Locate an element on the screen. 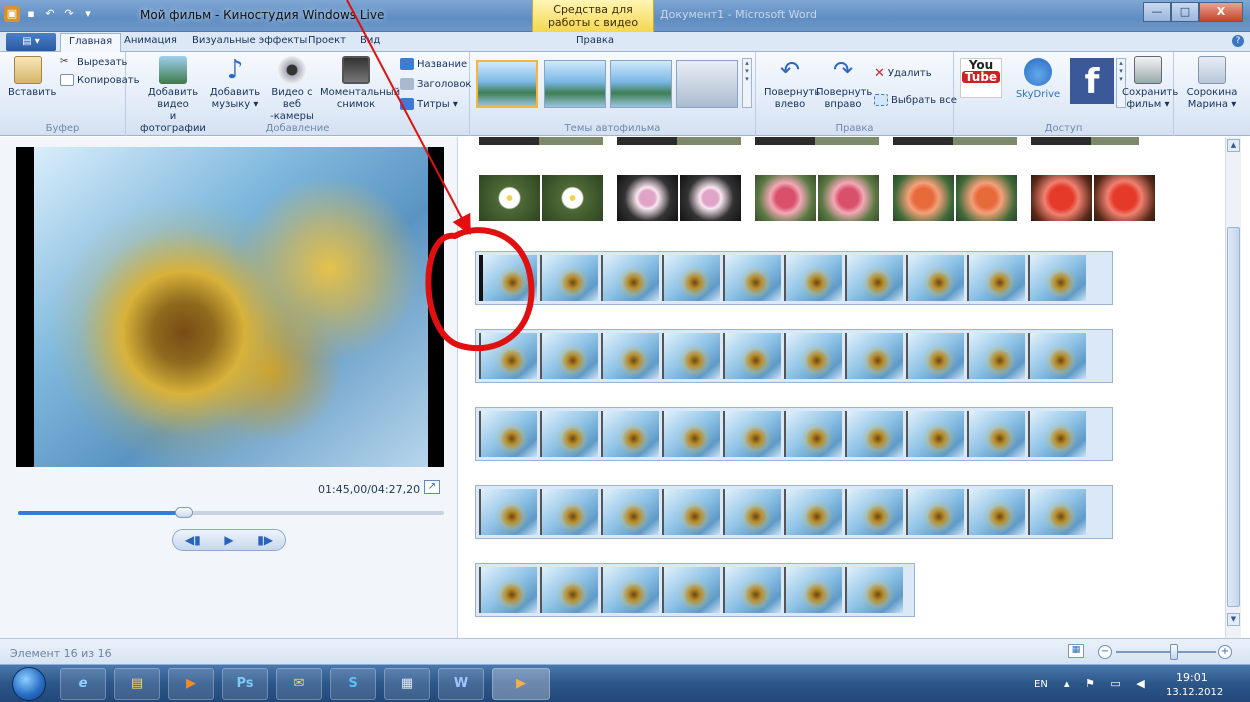 This screenshot has height=702, width=1250. zoom-out-icon: − is located at coordinates (1105, 652).